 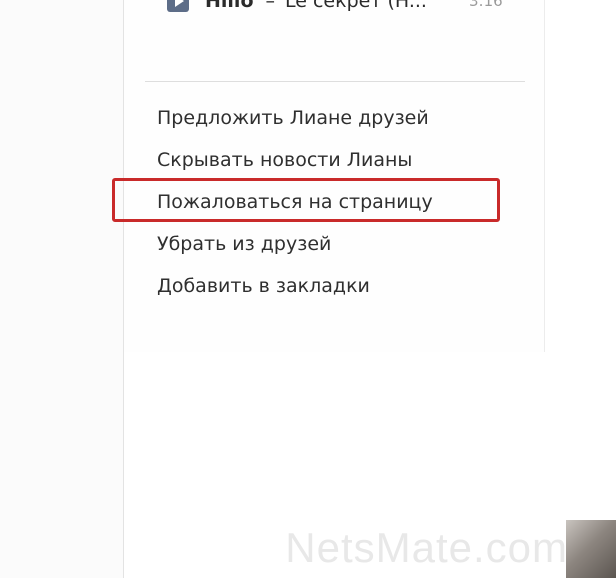 What do you see at coordinates (295, 244) in the screenshot?
I see `menu-item-remove-friend: Убрать из друзей` at bounding box center [295, 244].